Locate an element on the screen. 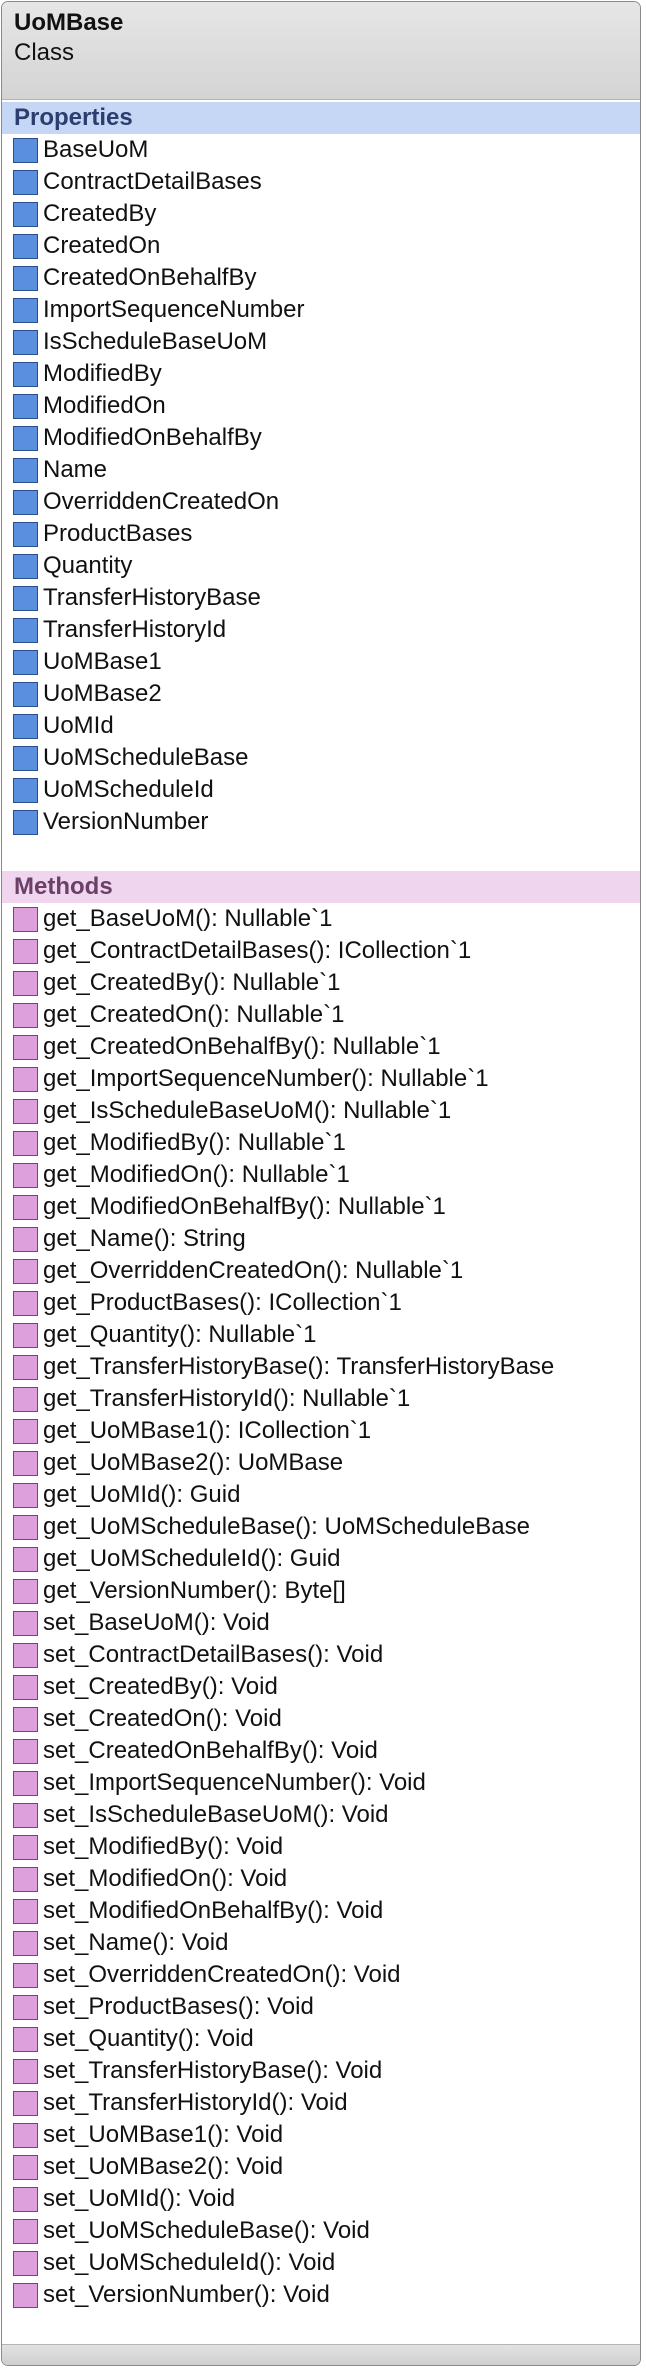 This screenshot has height=2368, width=646. class-header: UoMBase Class is located at coordinates (321, 51).